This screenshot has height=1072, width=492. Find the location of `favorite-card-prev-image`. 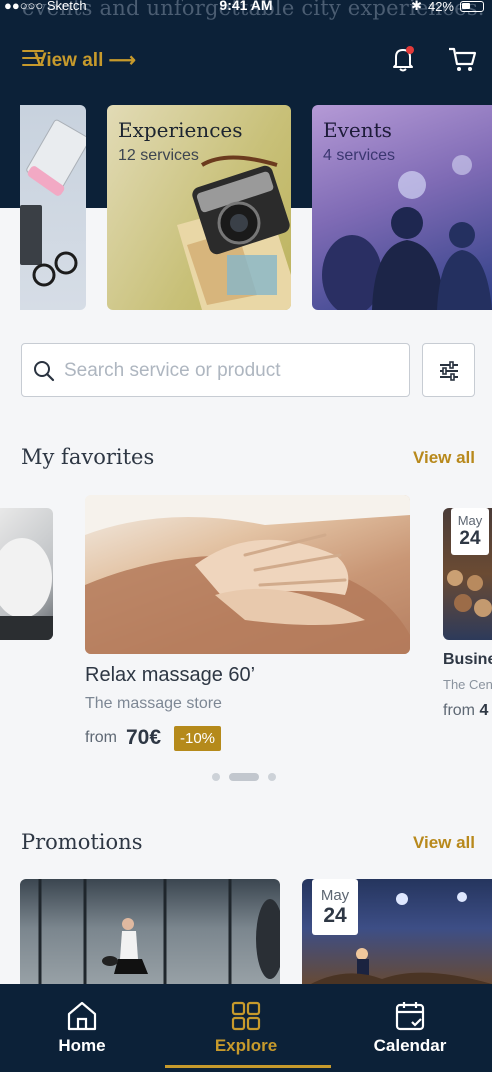

favorite-card-prev-image is located at coordinates (26, 574).